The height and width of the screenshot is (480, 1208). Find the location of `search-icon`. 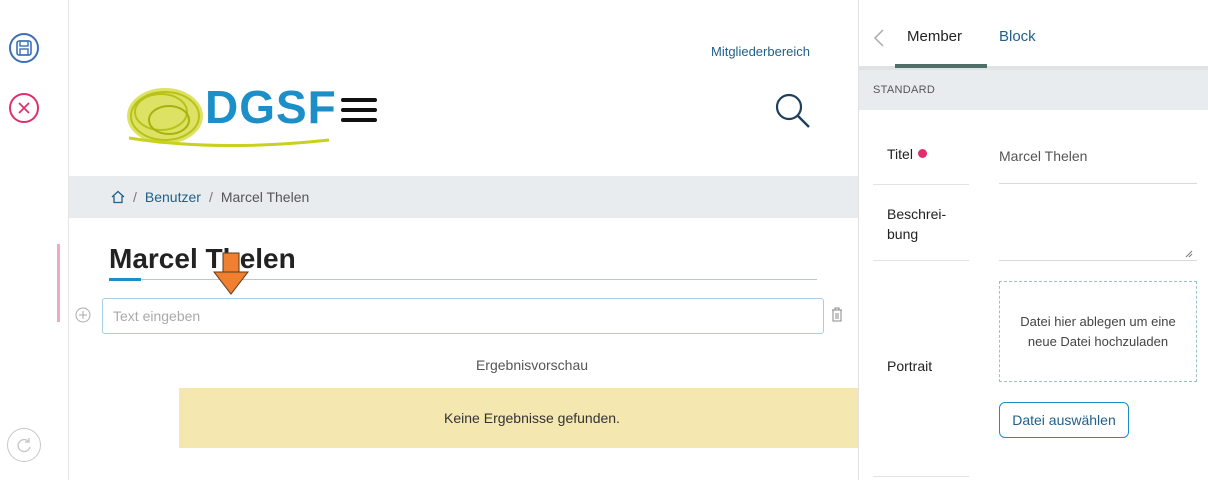

search-icon is located at coordinates (792, 110).